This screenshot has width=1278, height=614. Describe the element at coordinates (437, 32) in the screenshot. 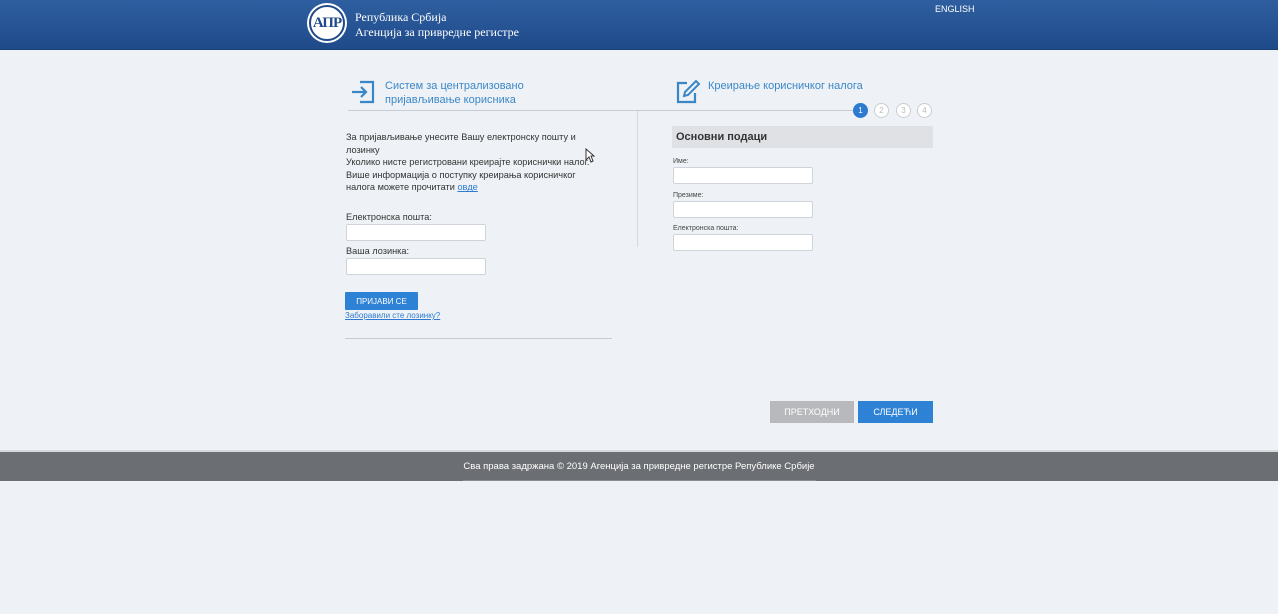

I see `brand-line-2: Агенција за привредне регистре` at that location.